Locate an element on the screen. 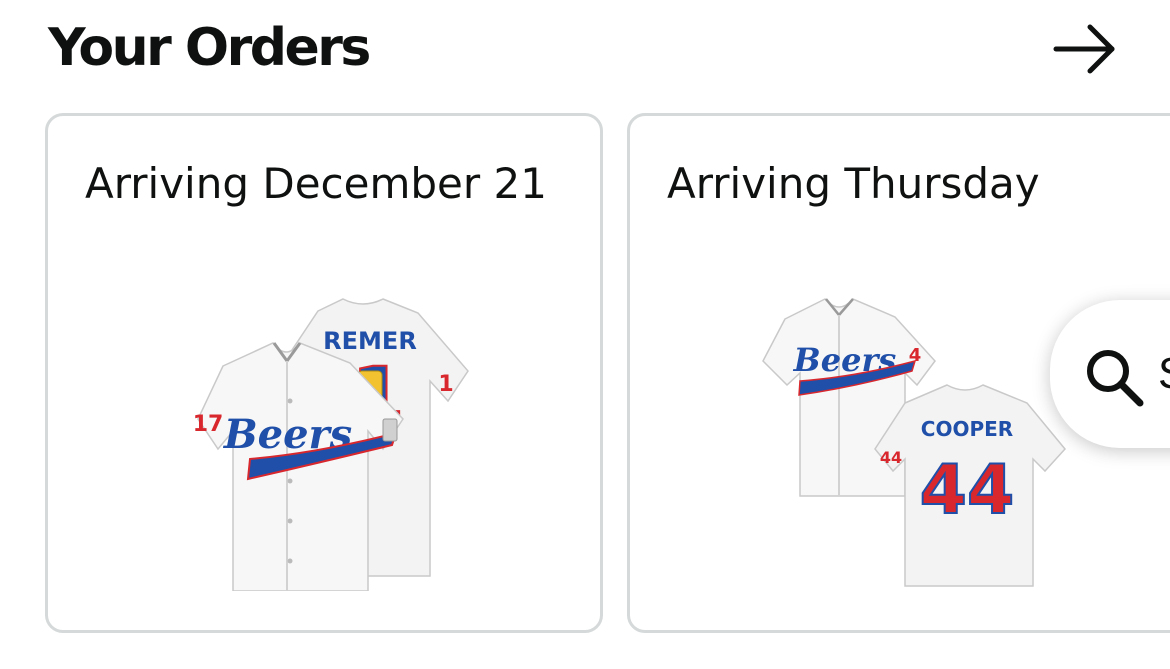  arrow-right-icon is located at coordinates (1084, 49).